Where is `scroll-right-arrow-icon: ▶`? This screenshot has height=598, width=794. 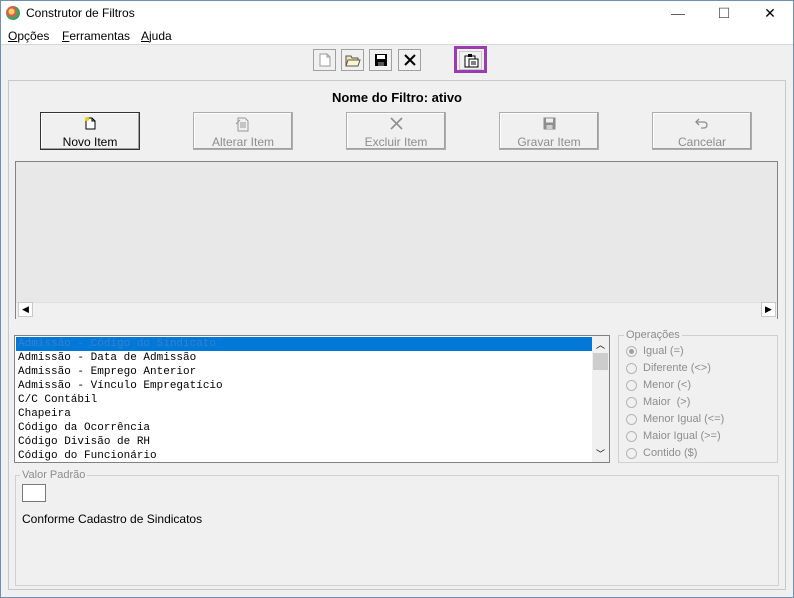
scroll-right-arrow-icon: ▶ is located at coordinates (768, 309).